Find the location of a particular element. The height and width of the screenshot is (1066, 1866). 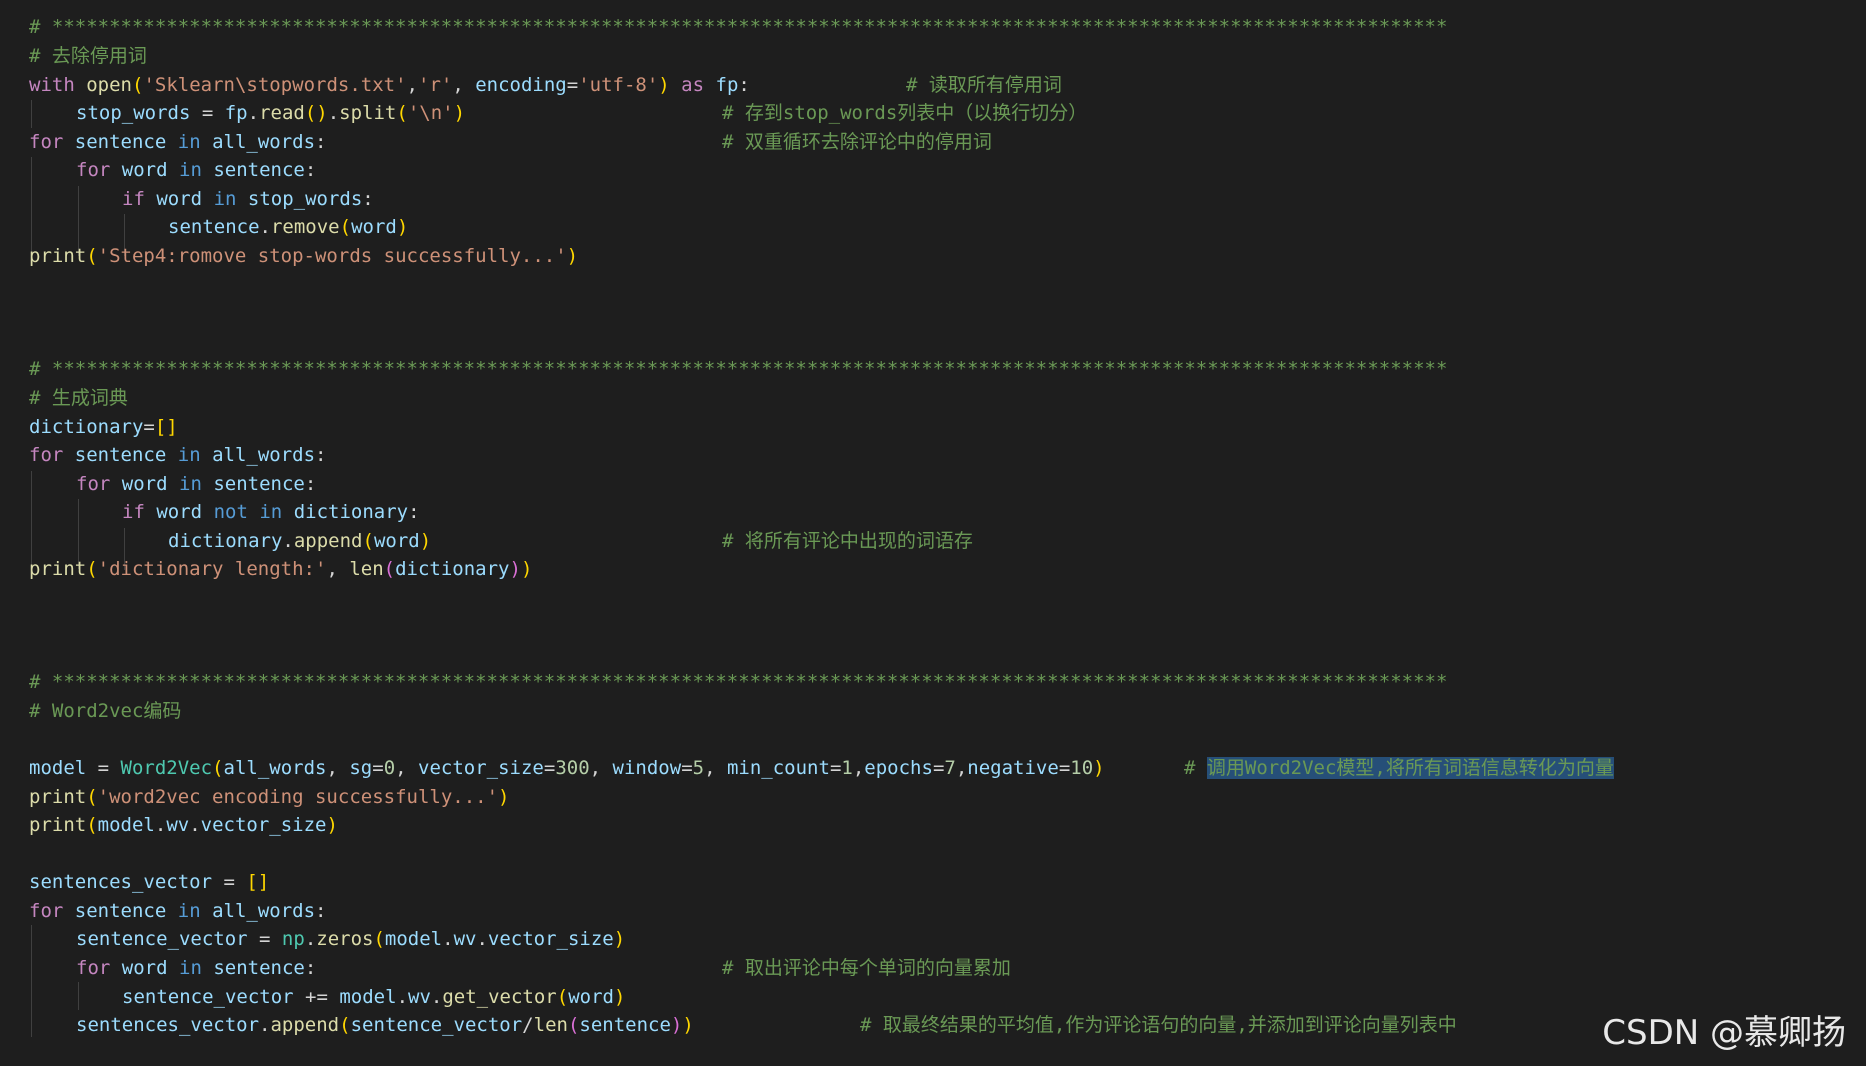

inline-comment: # 调用Word2Vec模型,将所有词语信息转化为向量 is located at coordinates (1399, 768).